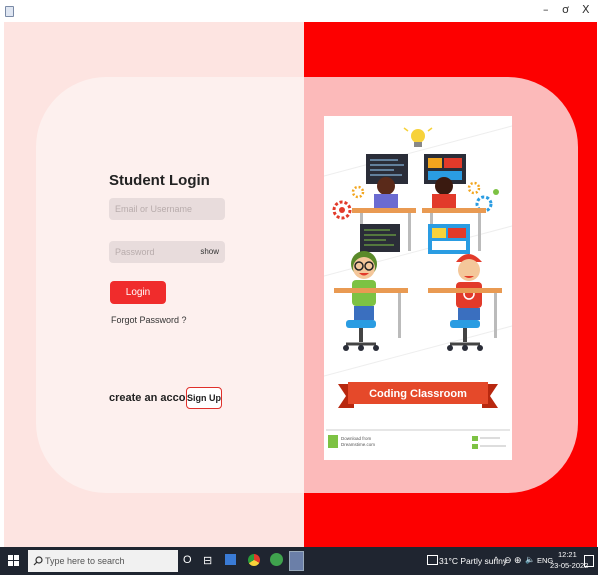 This screenshot has width=598, height=575. What do you see at coordinates (418, 394) in the screenshot?
I see `banner-text: Coding Classroom` at bounding box center [418, 394].